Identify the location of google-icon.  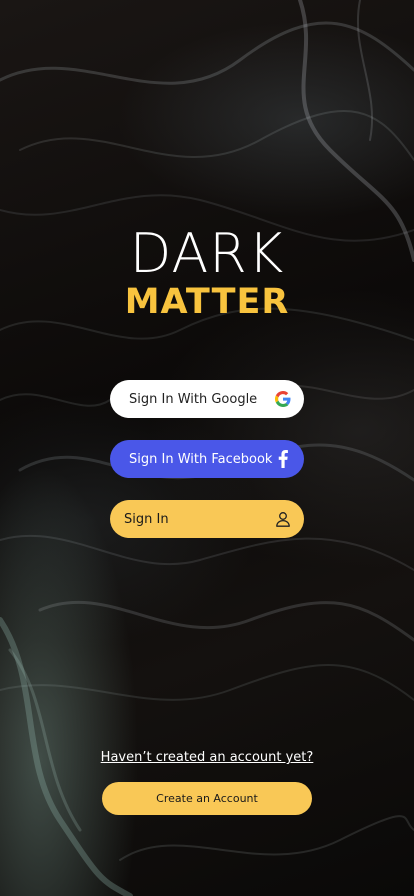
(283, 399).